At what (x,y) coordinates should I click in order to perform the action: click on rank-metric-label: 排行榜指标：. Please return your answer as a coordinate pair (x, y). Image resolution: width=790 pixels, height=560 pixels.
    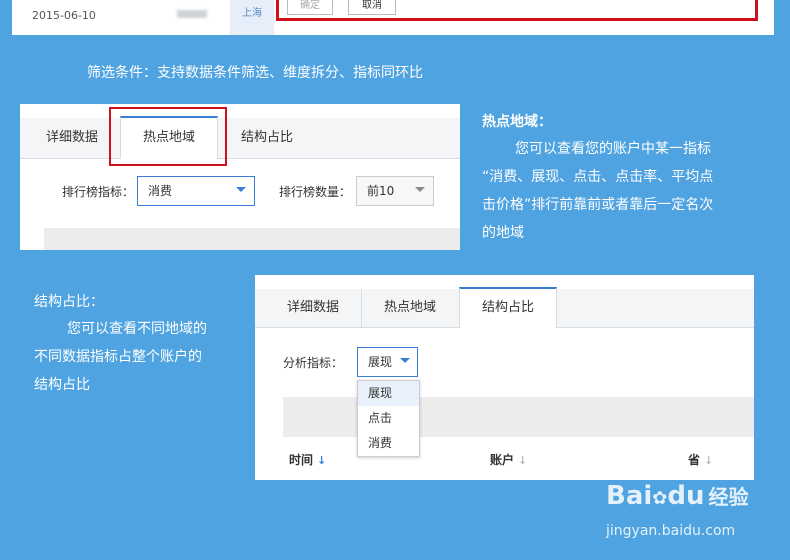
    Looking at the image, I should click on (98, 192).